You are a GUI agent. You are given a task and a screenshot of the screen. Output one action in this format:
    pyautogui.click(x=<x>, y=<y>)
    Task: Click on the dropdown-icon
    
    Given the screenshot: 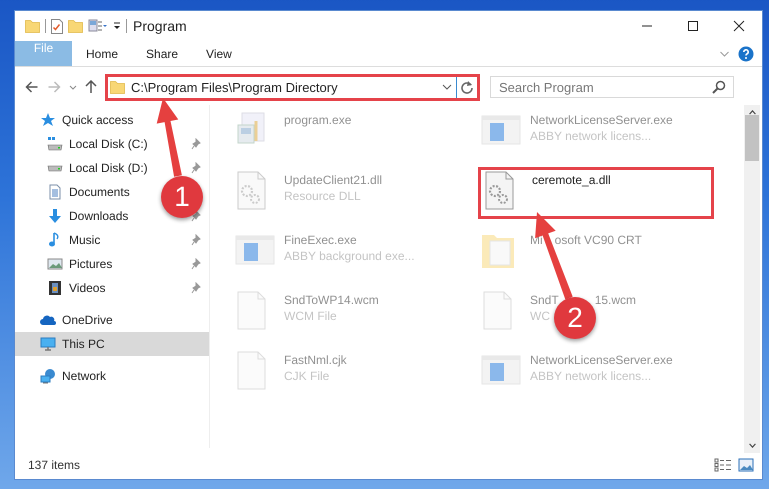 What is the action you would take?
    pyautogui.click(x=117, y=26)
    